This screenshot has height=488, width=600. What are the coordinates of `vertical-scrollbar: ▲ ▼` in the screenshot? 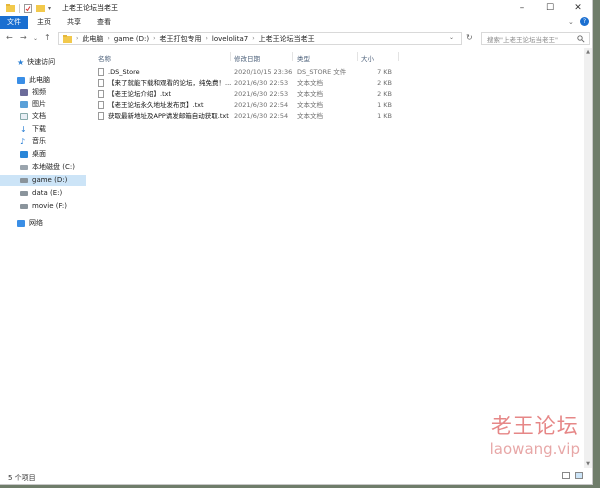 It's located at (588, 258).